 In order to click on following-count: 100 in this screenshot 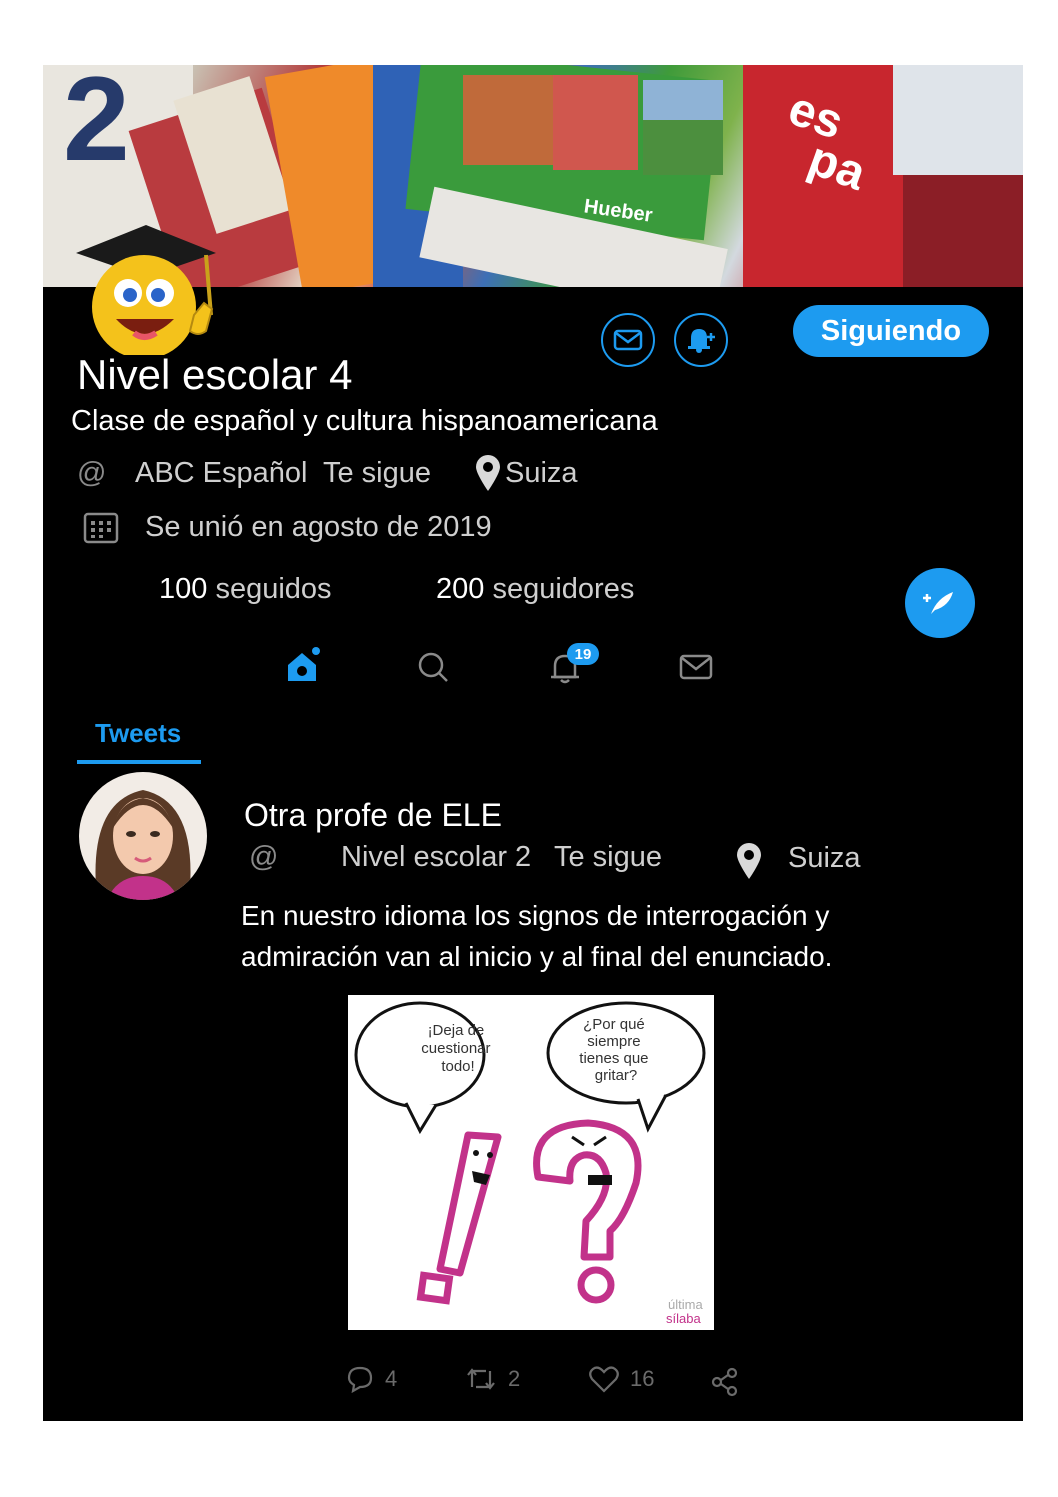, I will do `click(183, 589)`.